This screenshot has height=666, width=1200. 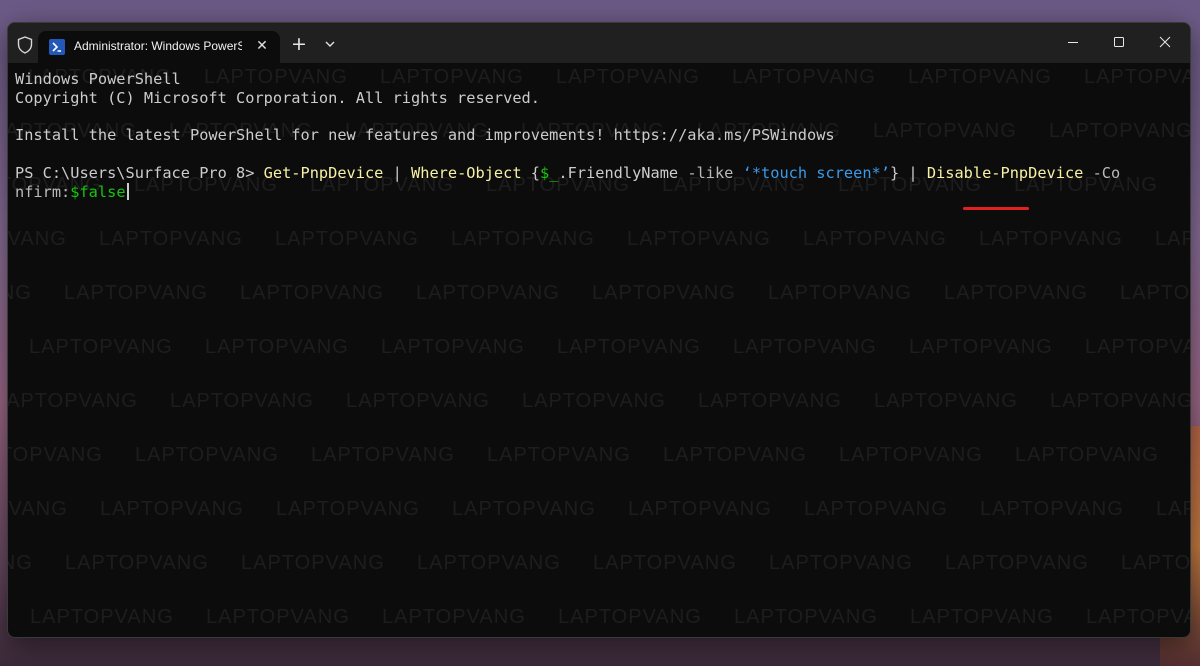 What do you see at coordinates (127, 191) in the screenshot?
I see `text-cursor` at bounding box center [127, 191].